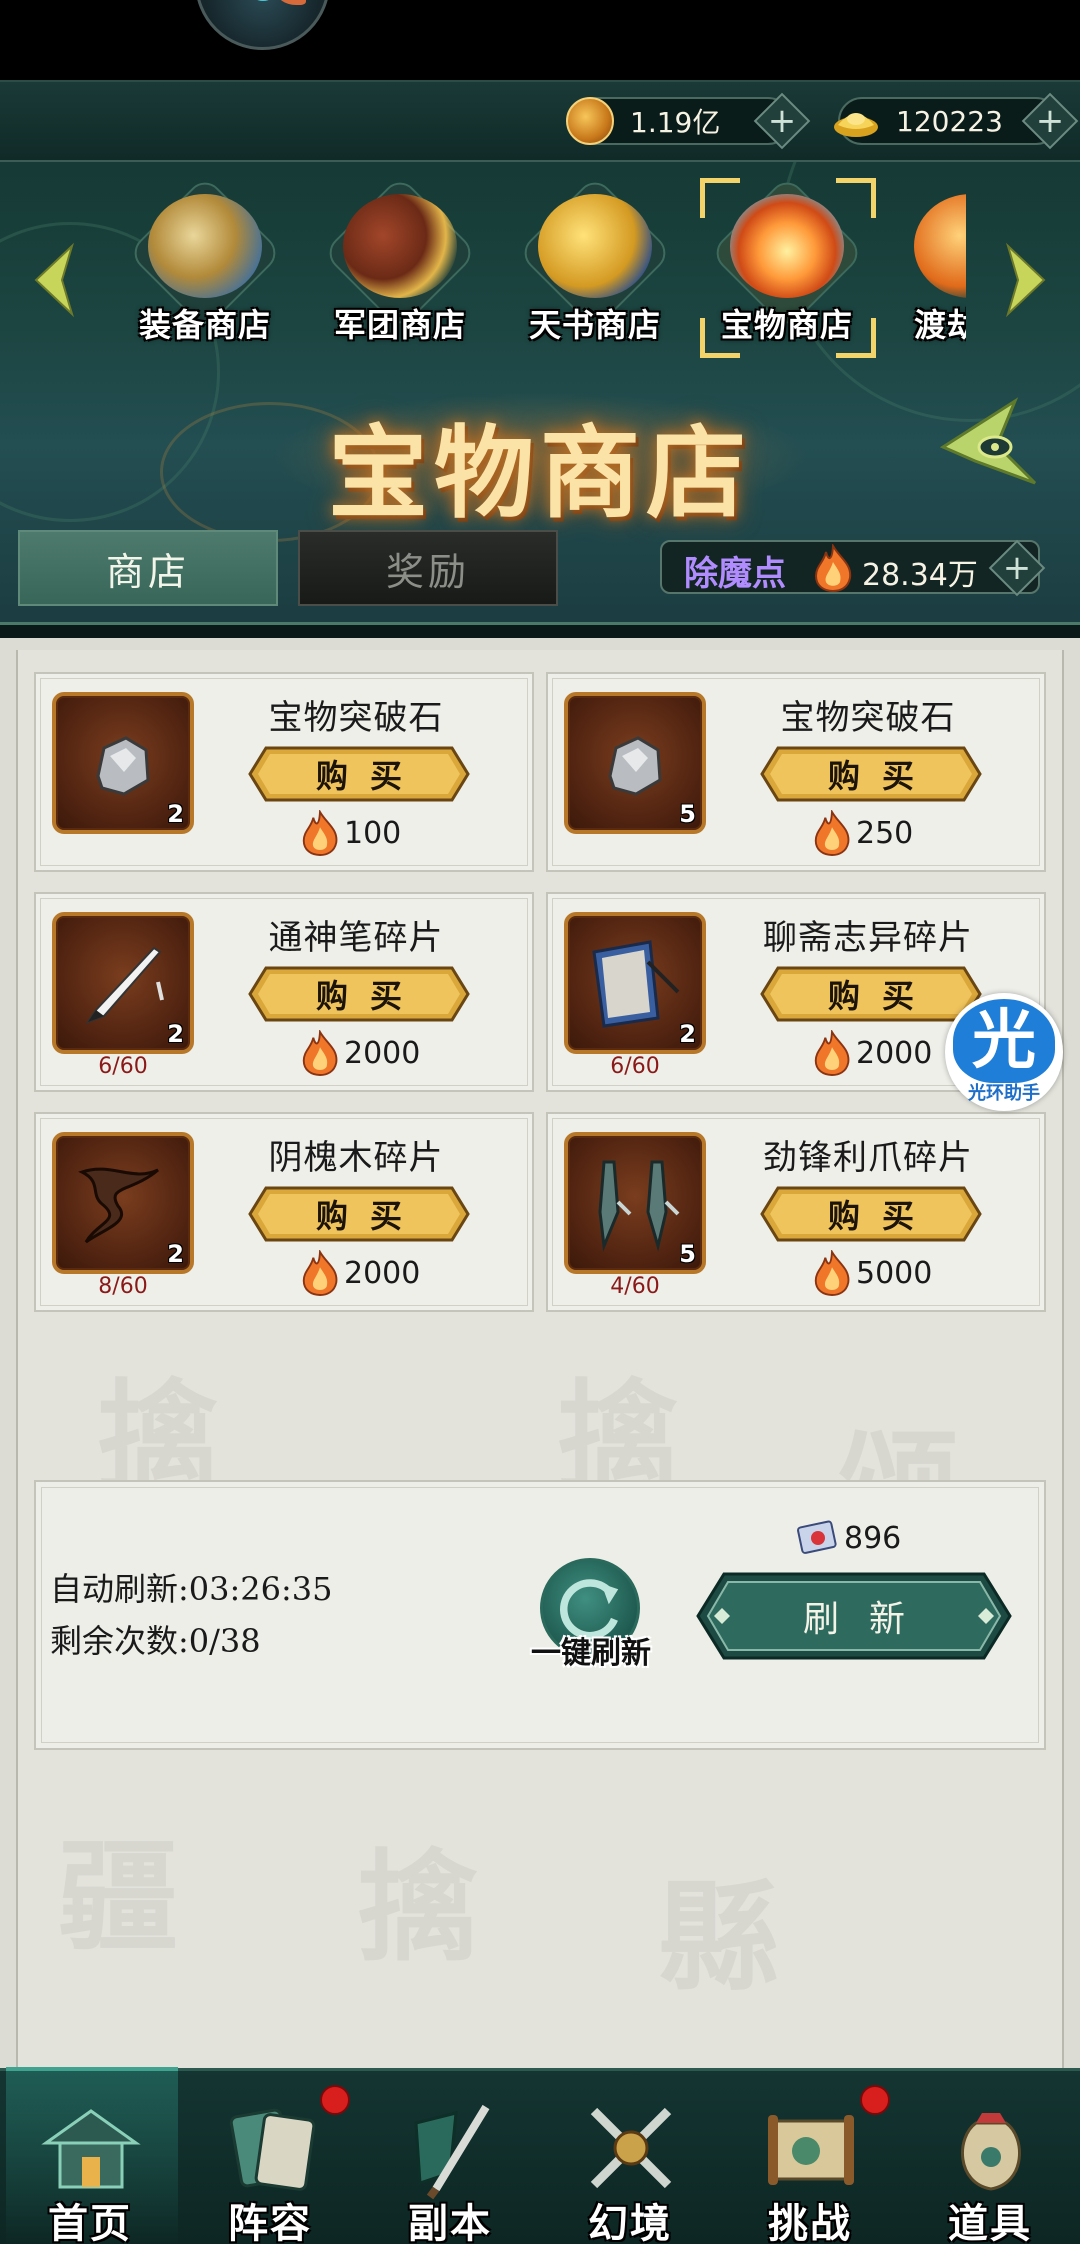  What do you see at coordinates (635, 763) in the screenshot?
I see `stone-icon: 5` at bounding box center [635, 763].